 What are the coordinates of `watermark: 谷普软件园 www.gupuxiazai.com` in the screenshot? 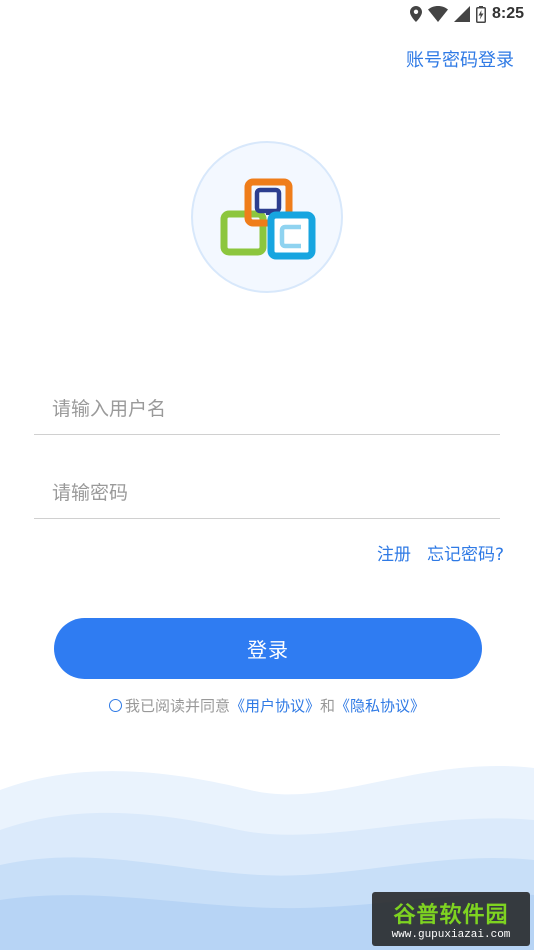 It's located at (451, 919).